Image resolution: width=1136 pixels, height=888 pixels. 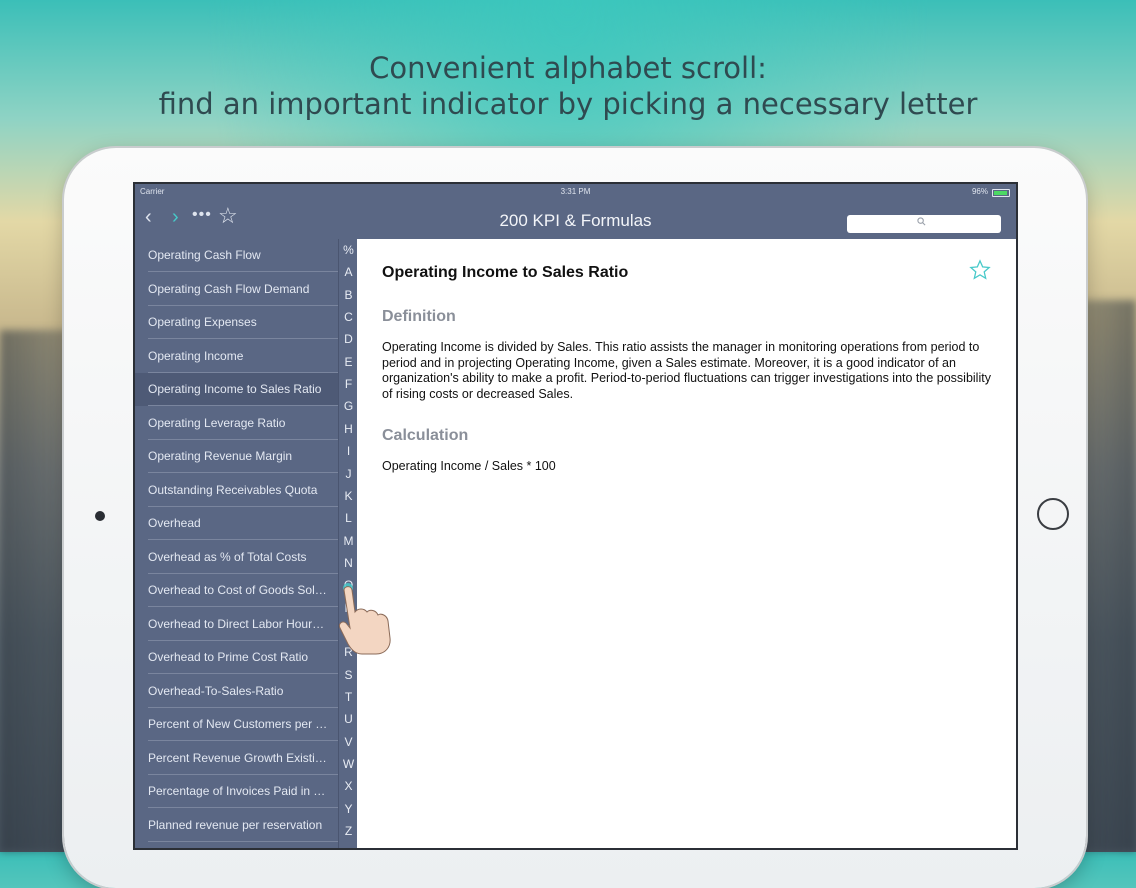 I want to click on detail-title: Operating Income to Sales Ratio, so click(x=505, y=272).